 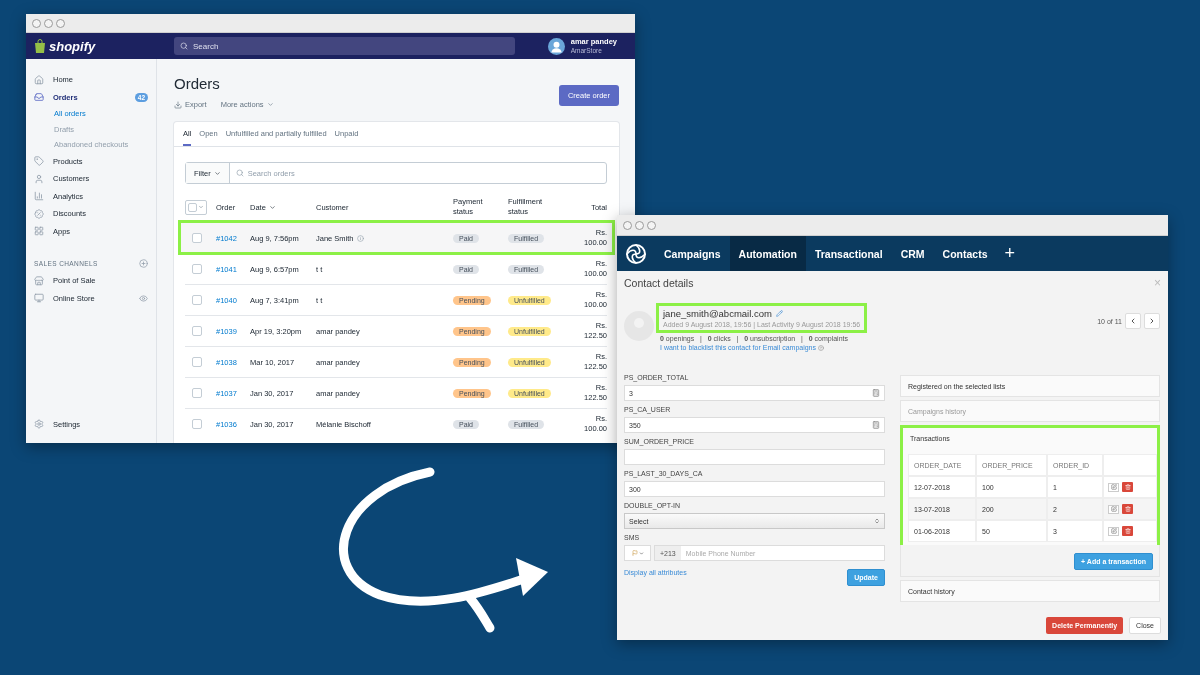 I want to click on pencil-icon, so click(x=779, y=313).